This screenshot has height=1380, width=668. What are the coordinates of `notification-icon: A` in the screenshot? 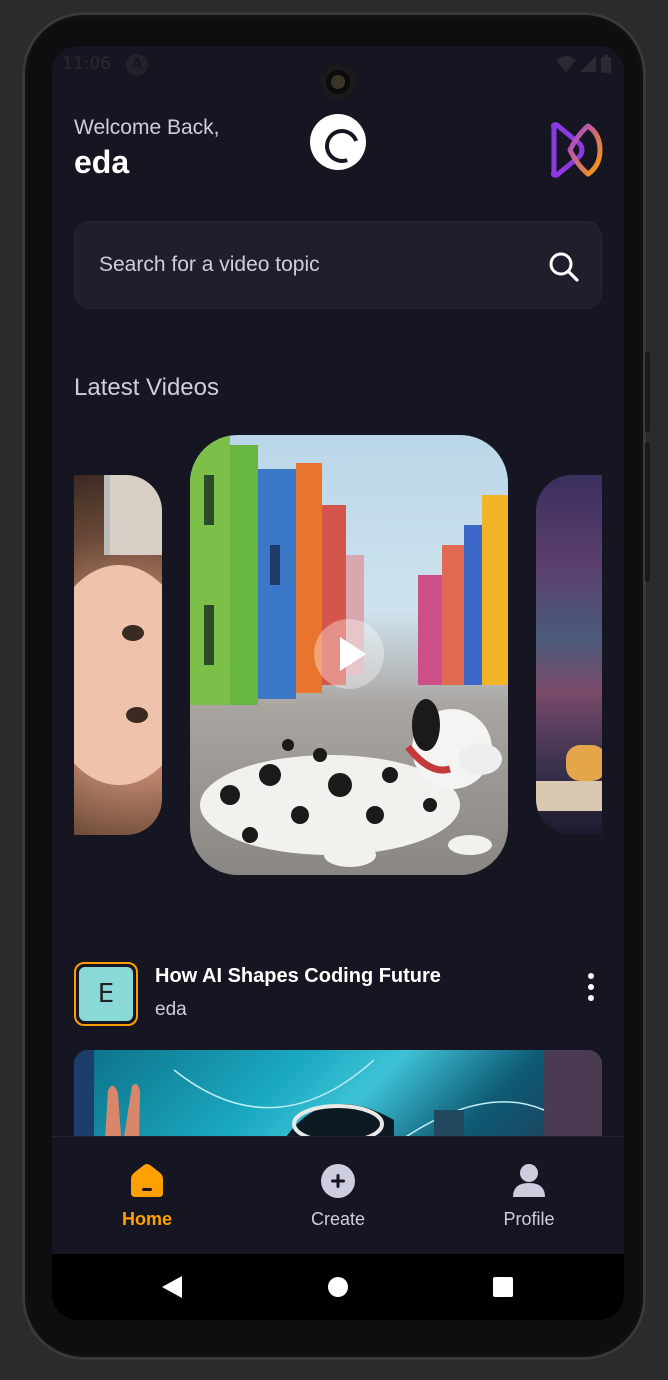 It's located at (137, 65).